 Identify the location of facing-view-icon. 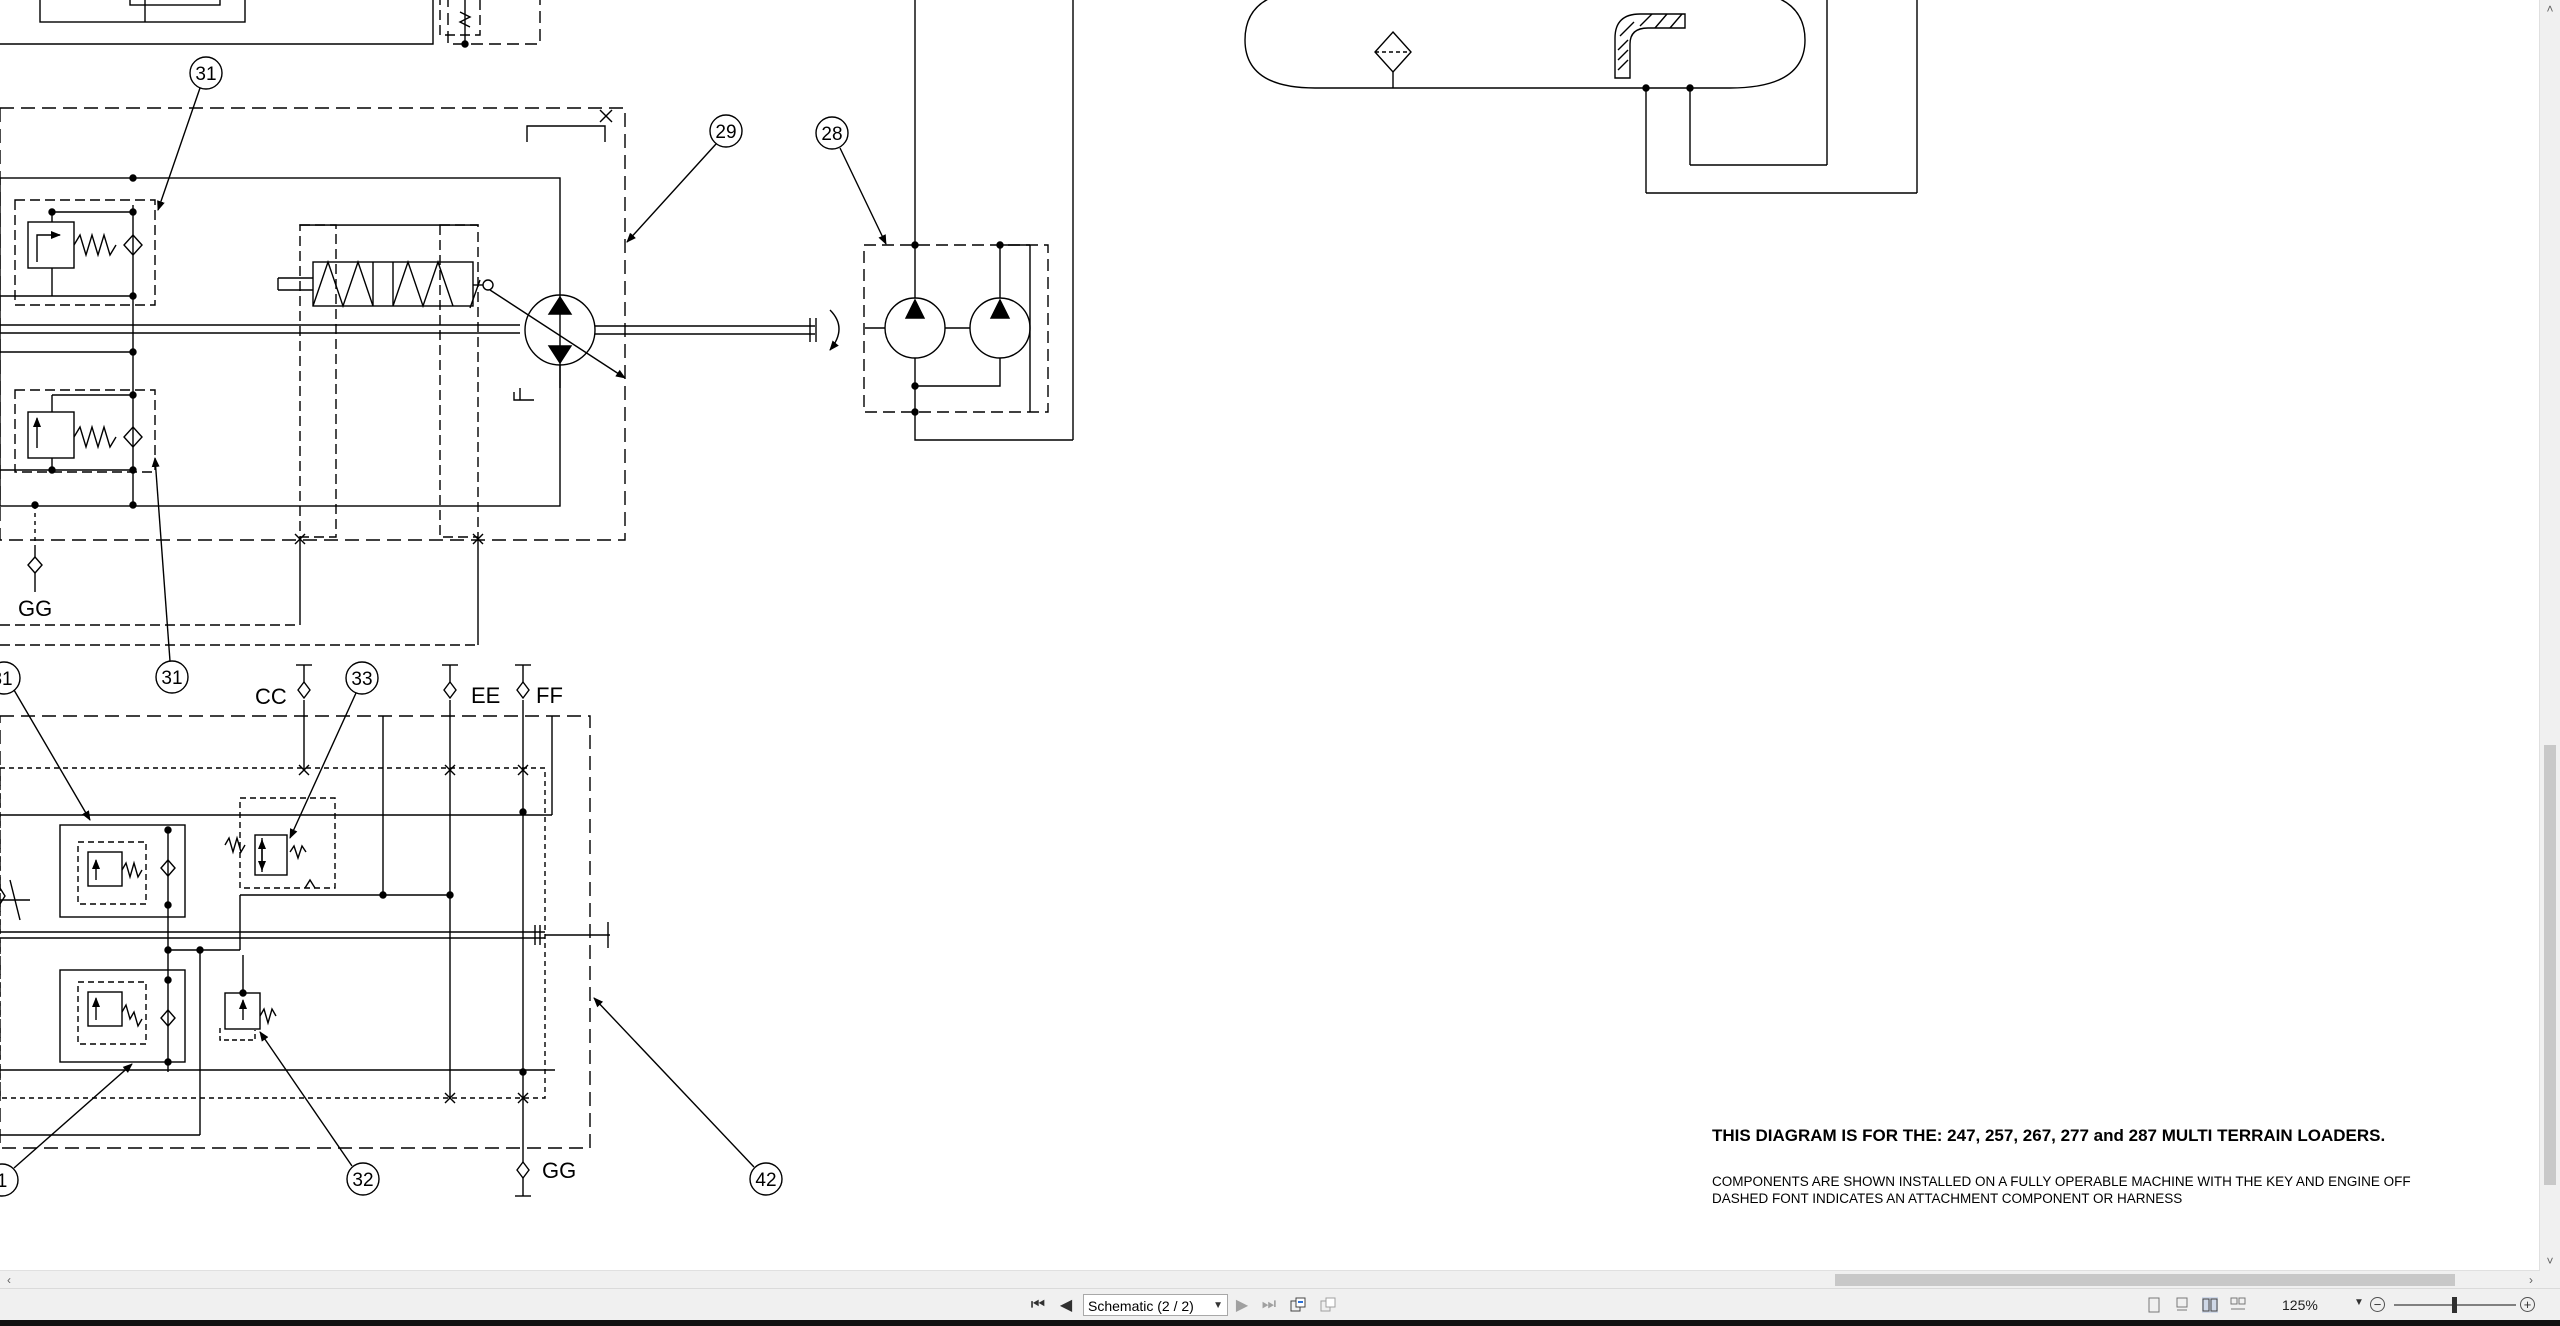
(2210, 1305).